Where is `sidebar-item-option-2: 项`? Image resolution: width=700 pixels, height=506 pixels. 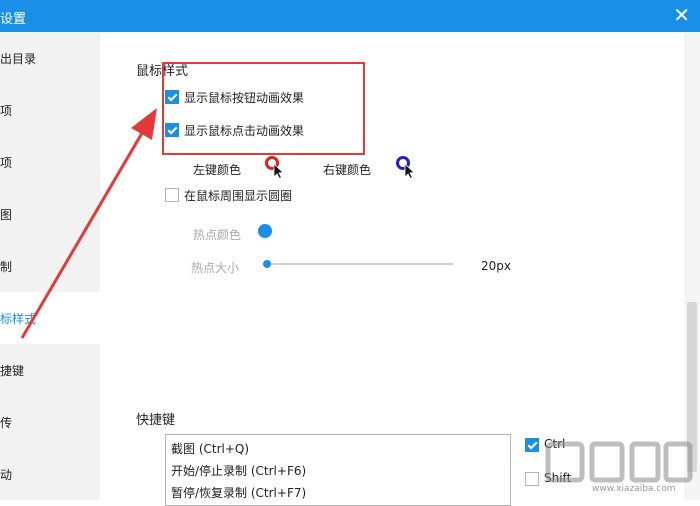
sidebar-item-option-2: 项 is located at coordinates (50, 162).